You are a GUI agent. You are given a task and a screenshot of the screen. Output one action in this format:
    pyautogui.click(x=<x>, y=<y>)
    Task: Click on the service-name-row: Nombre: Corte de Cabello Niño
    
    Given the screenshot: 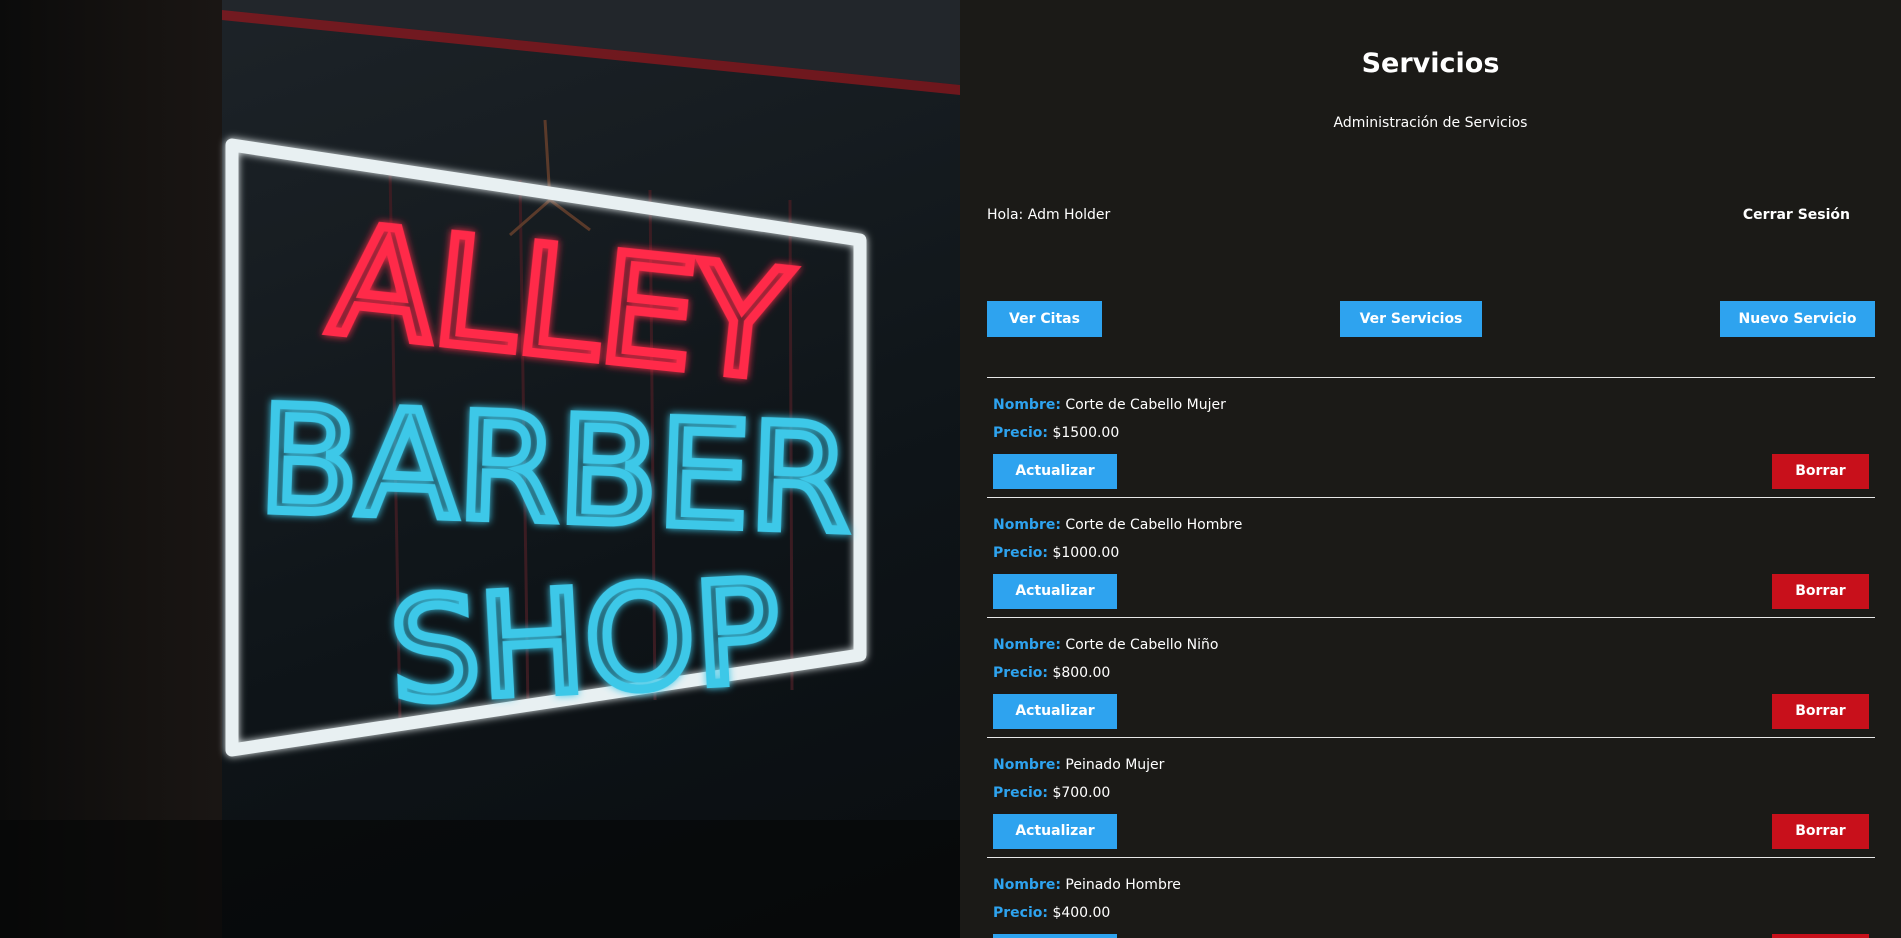 What is the action you would take?
    pyautogui.click(x=1105, y=645)
    